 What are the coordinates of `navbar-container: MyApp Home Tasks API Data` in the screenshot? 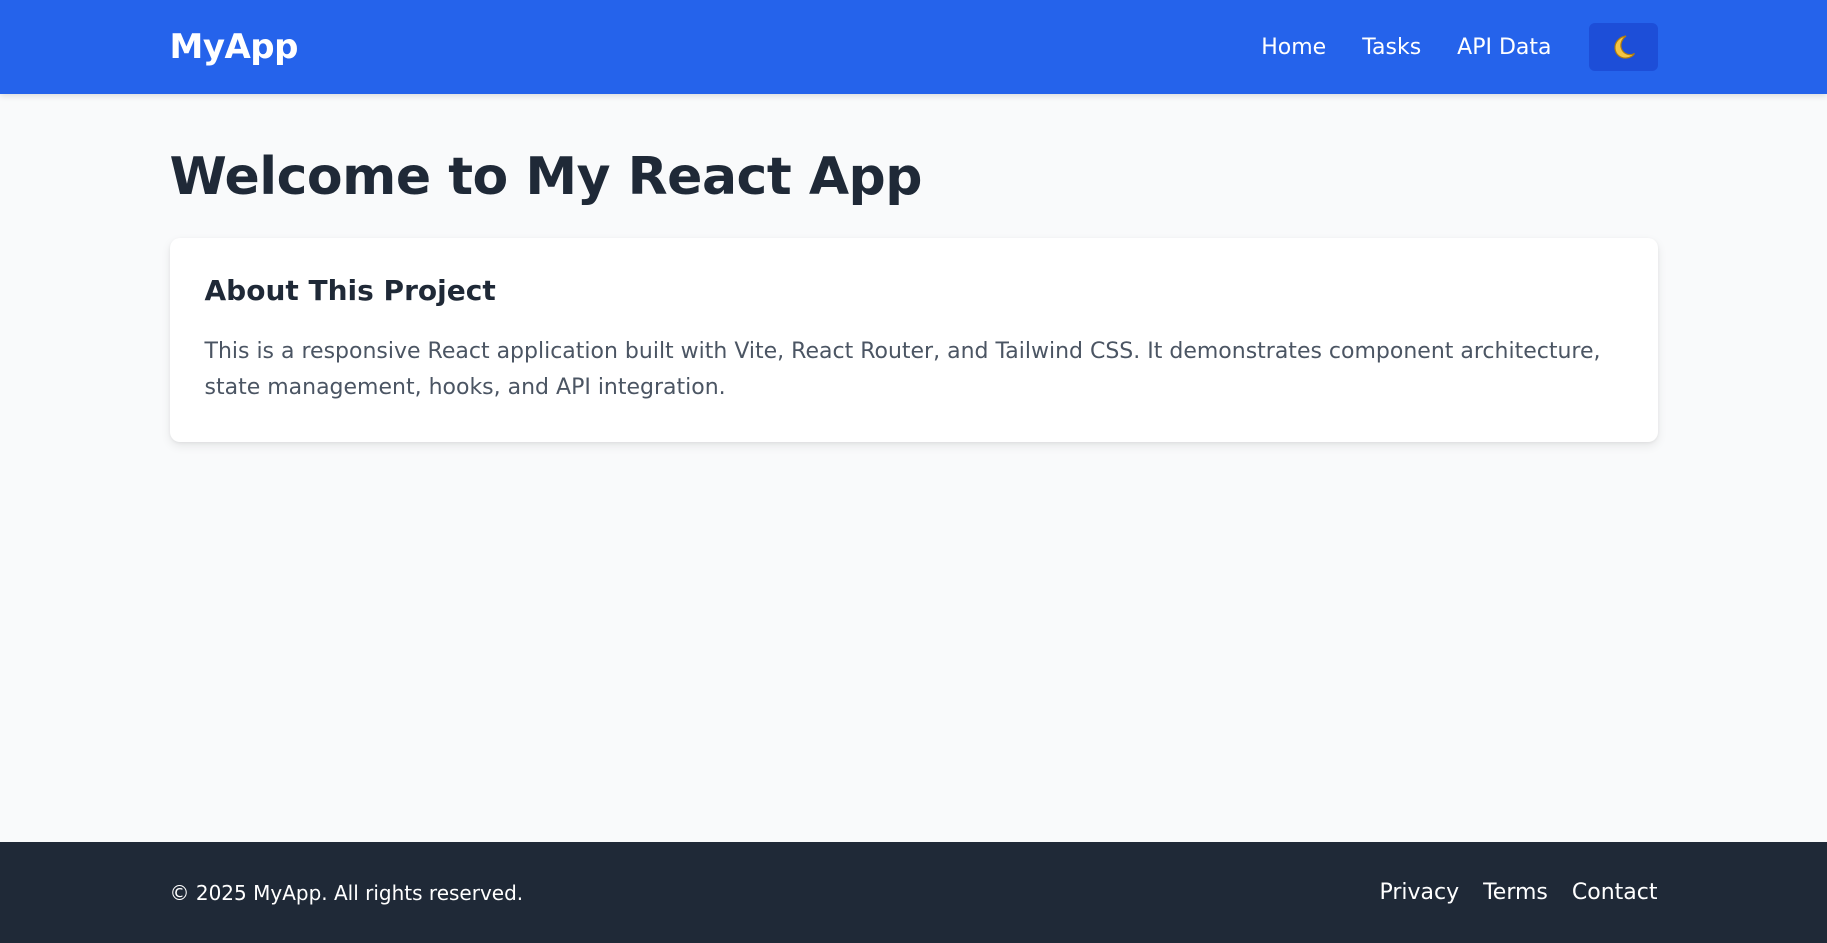 It's located at (914, 47).